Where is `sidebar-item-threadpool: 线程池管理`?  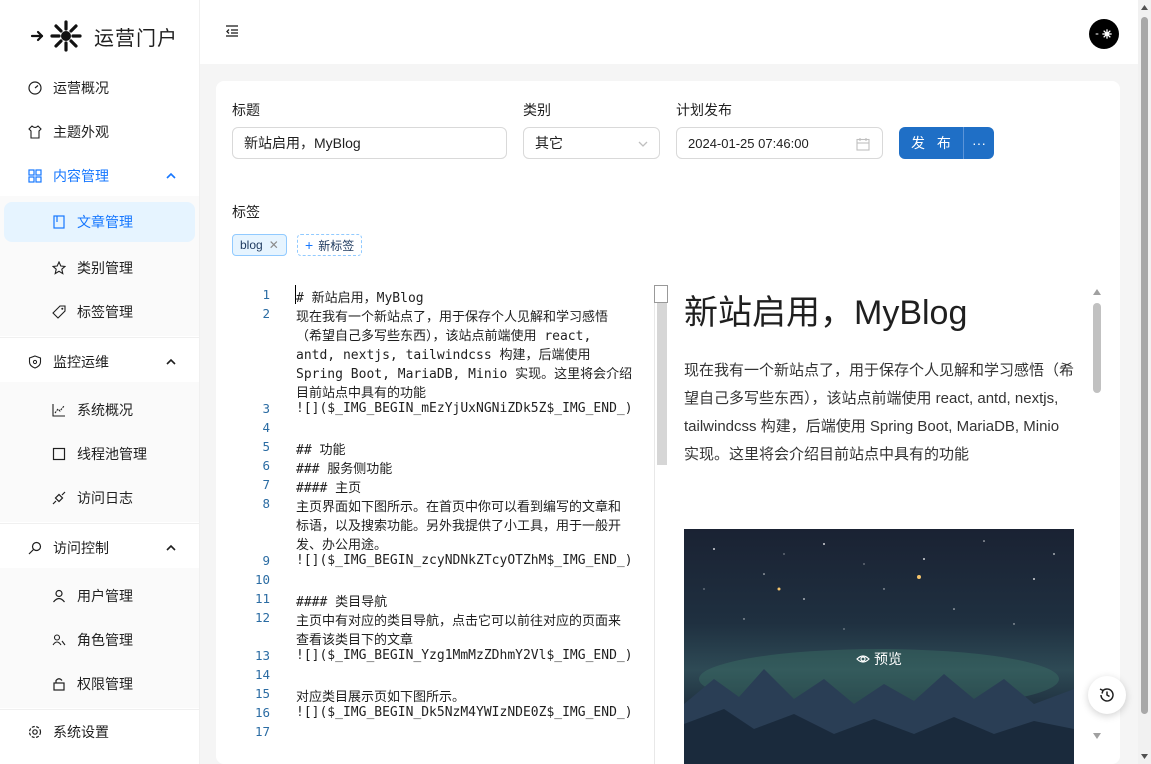 sidebar-item-threadpool: 线程池管理 is located at coordinates (99, 454).